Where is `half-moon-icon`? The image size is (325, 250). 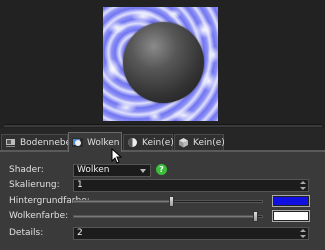
half-moon-icon is located at coordinates (132, 142).